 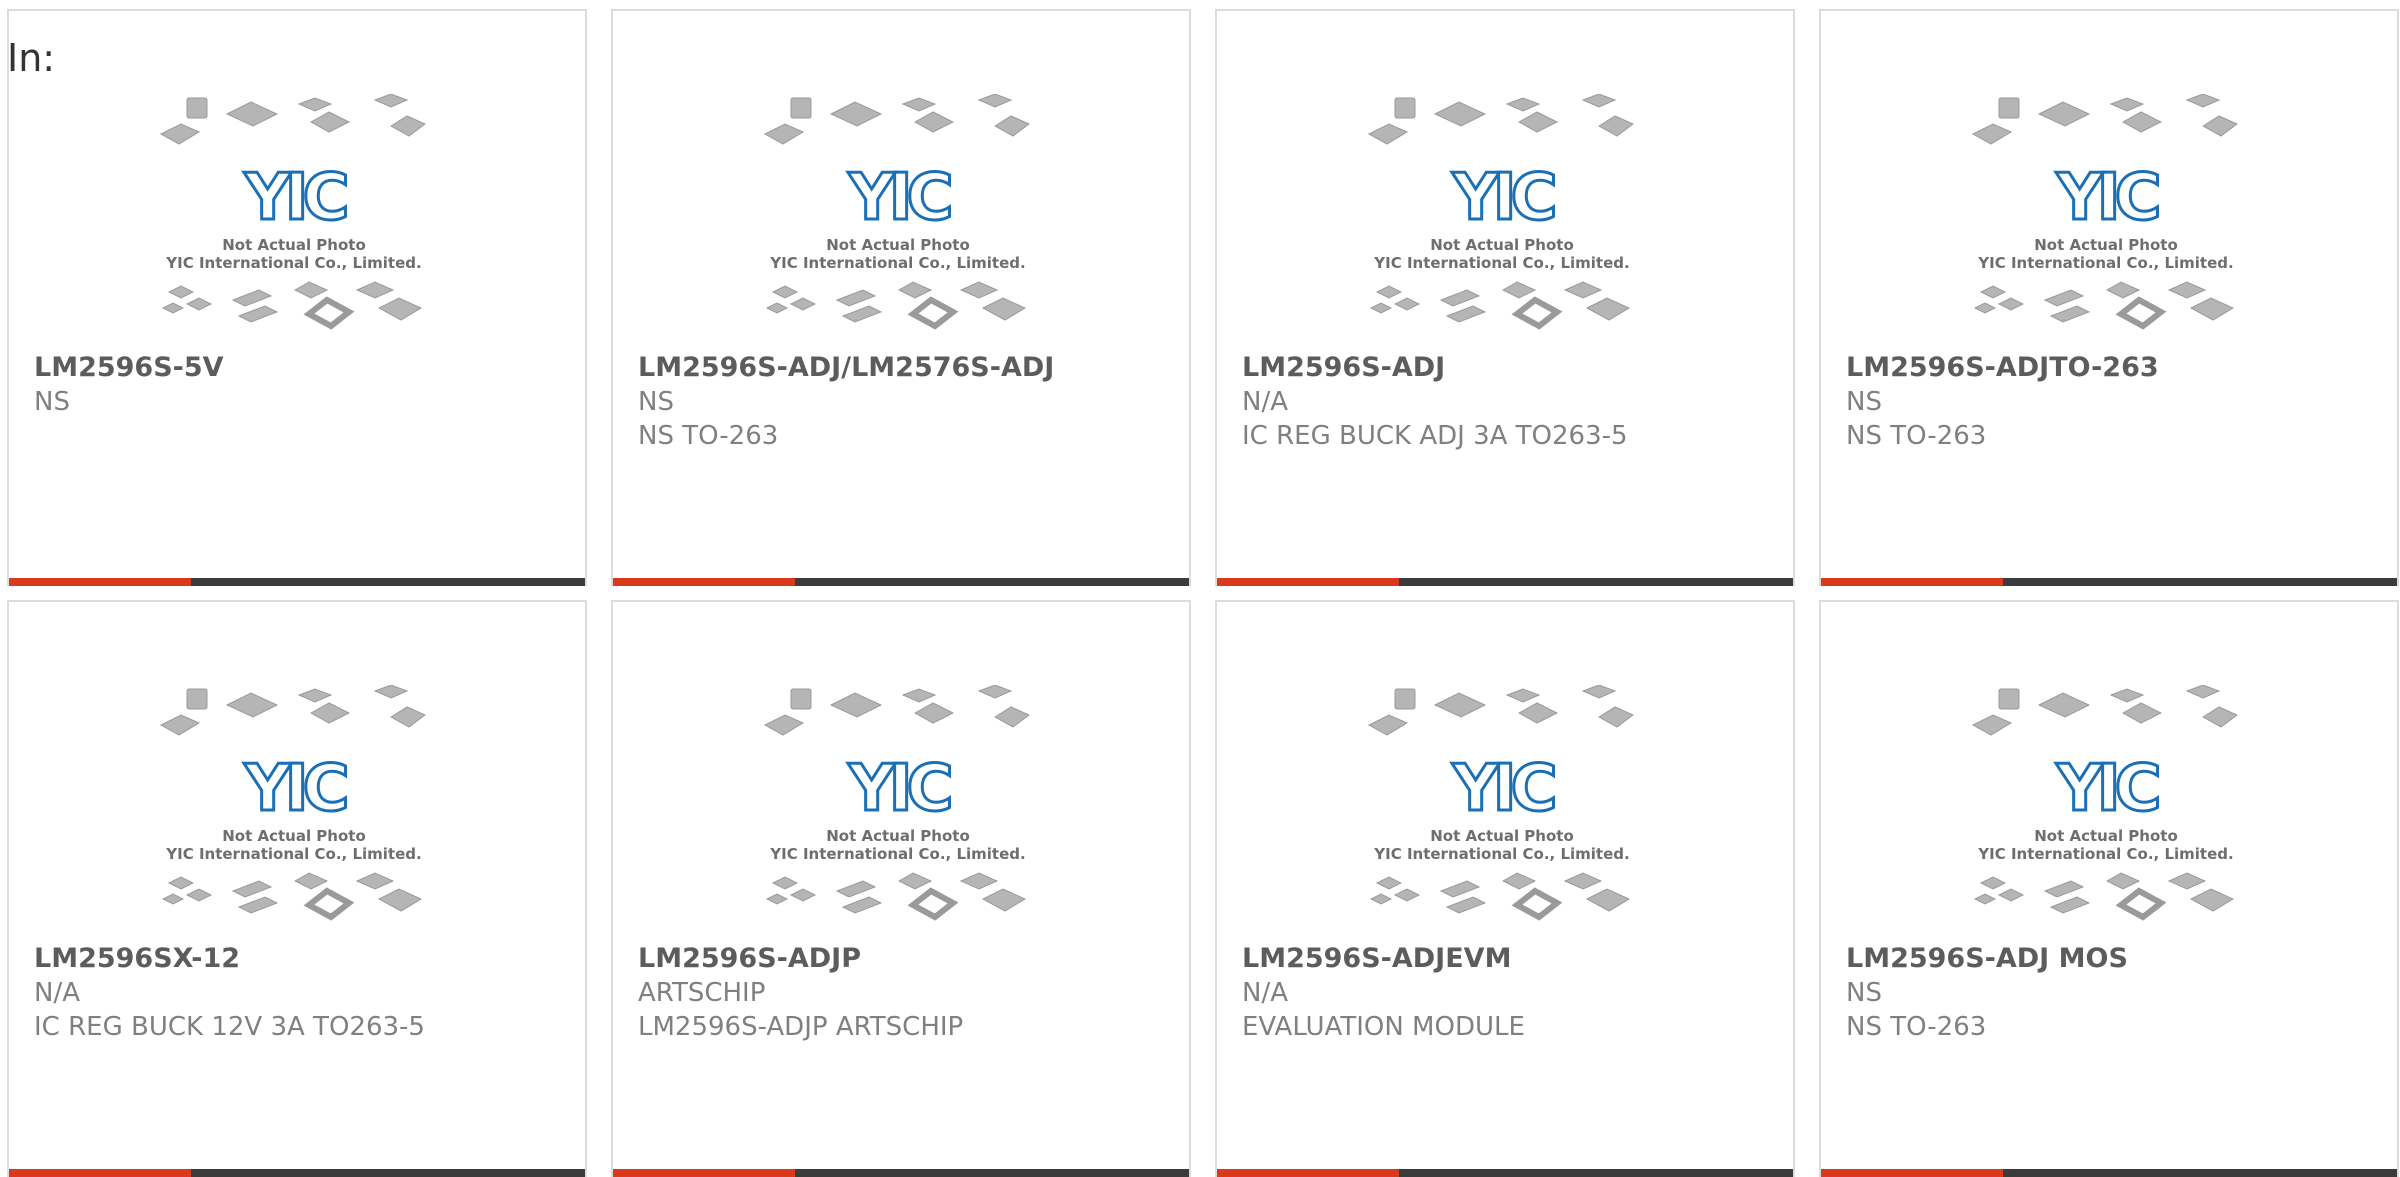 I want to click on product-info: LM2596S-ADJ MOS NS NS TO-263, so click(x=2116, y=993).